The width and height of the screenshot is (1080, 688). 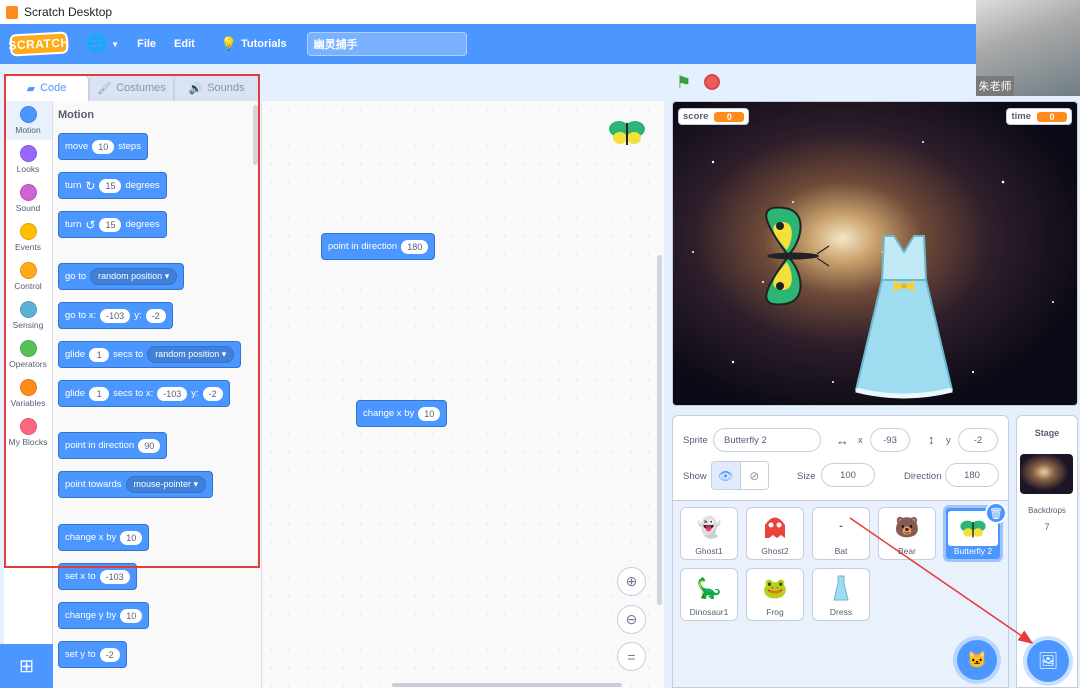 What do you see at coordinates (890, 440) in the screenshot?
I see `x-position-input: -93` at bounding box center [890, 440].